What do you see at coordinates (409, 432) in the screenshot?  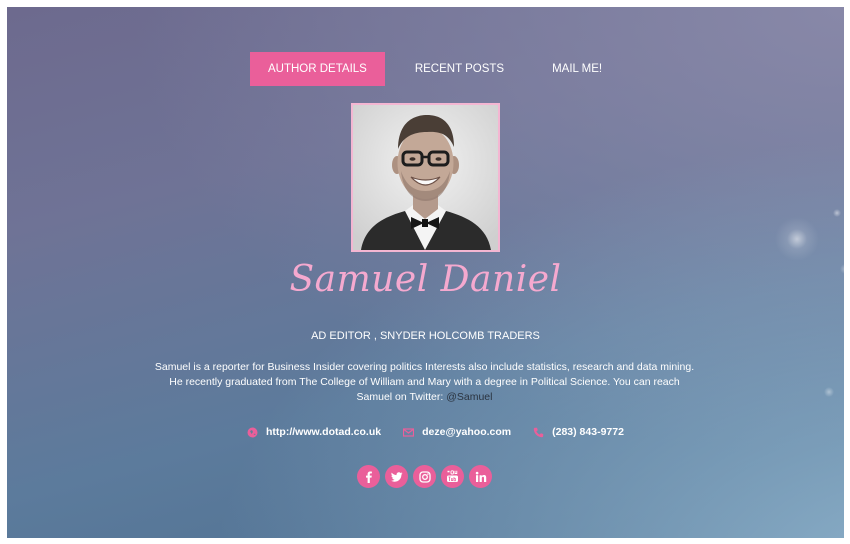 I see `envelope-icon` at bounding box center [409, 432].